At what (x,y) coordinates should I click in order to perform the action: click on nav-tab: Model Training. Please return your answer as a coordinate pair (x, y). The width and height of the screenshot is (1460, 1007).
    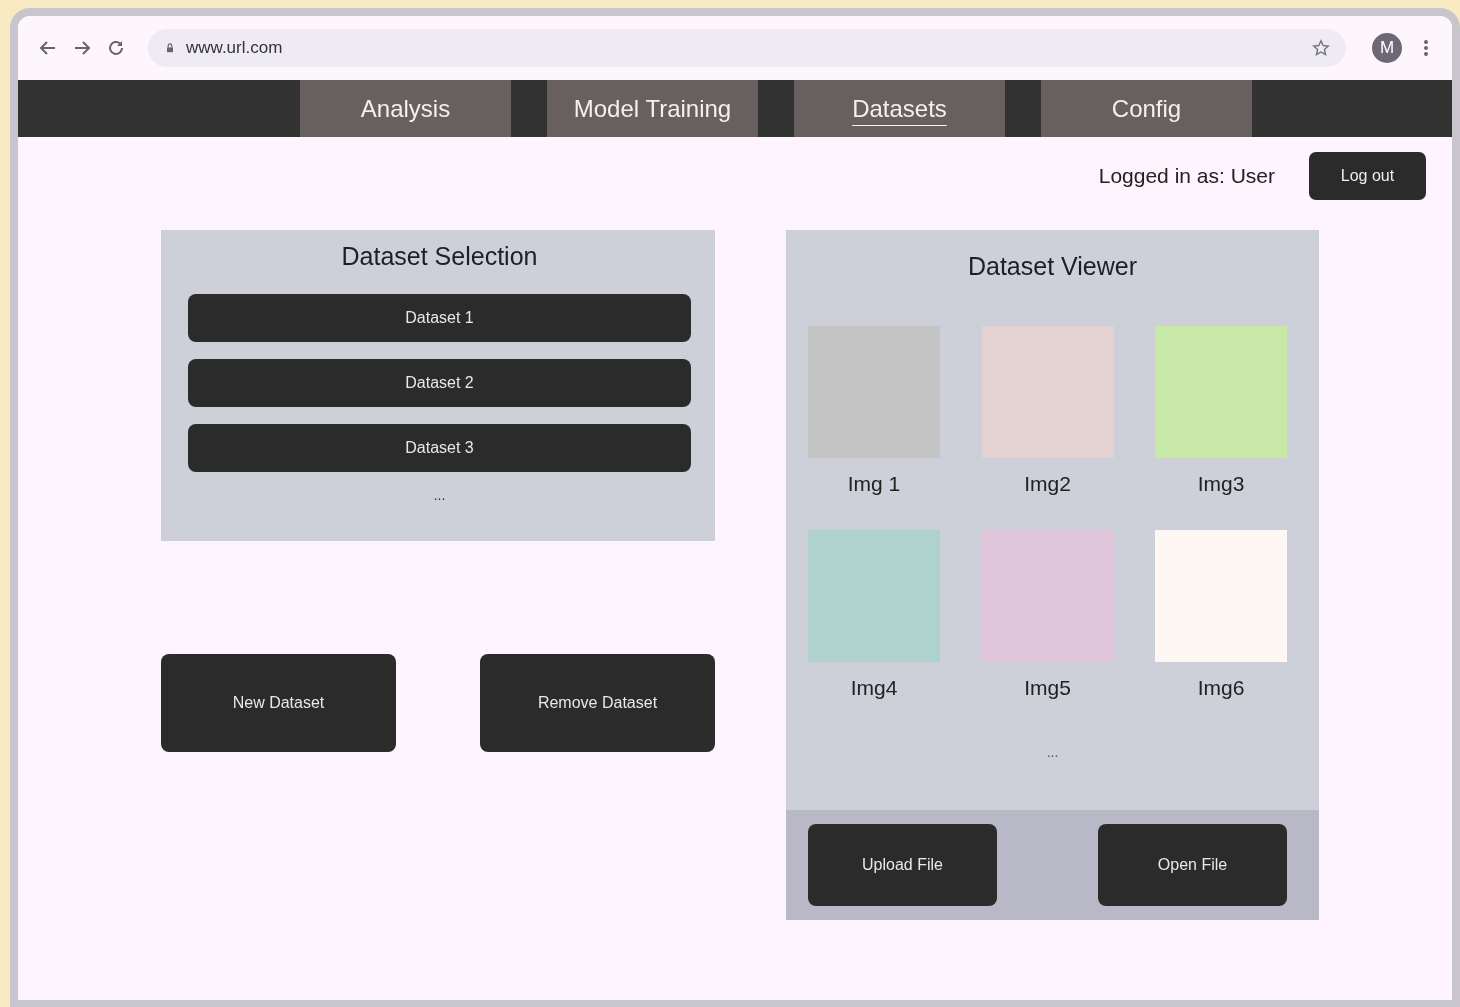
    Looking at the image, I should click on (652, 108).